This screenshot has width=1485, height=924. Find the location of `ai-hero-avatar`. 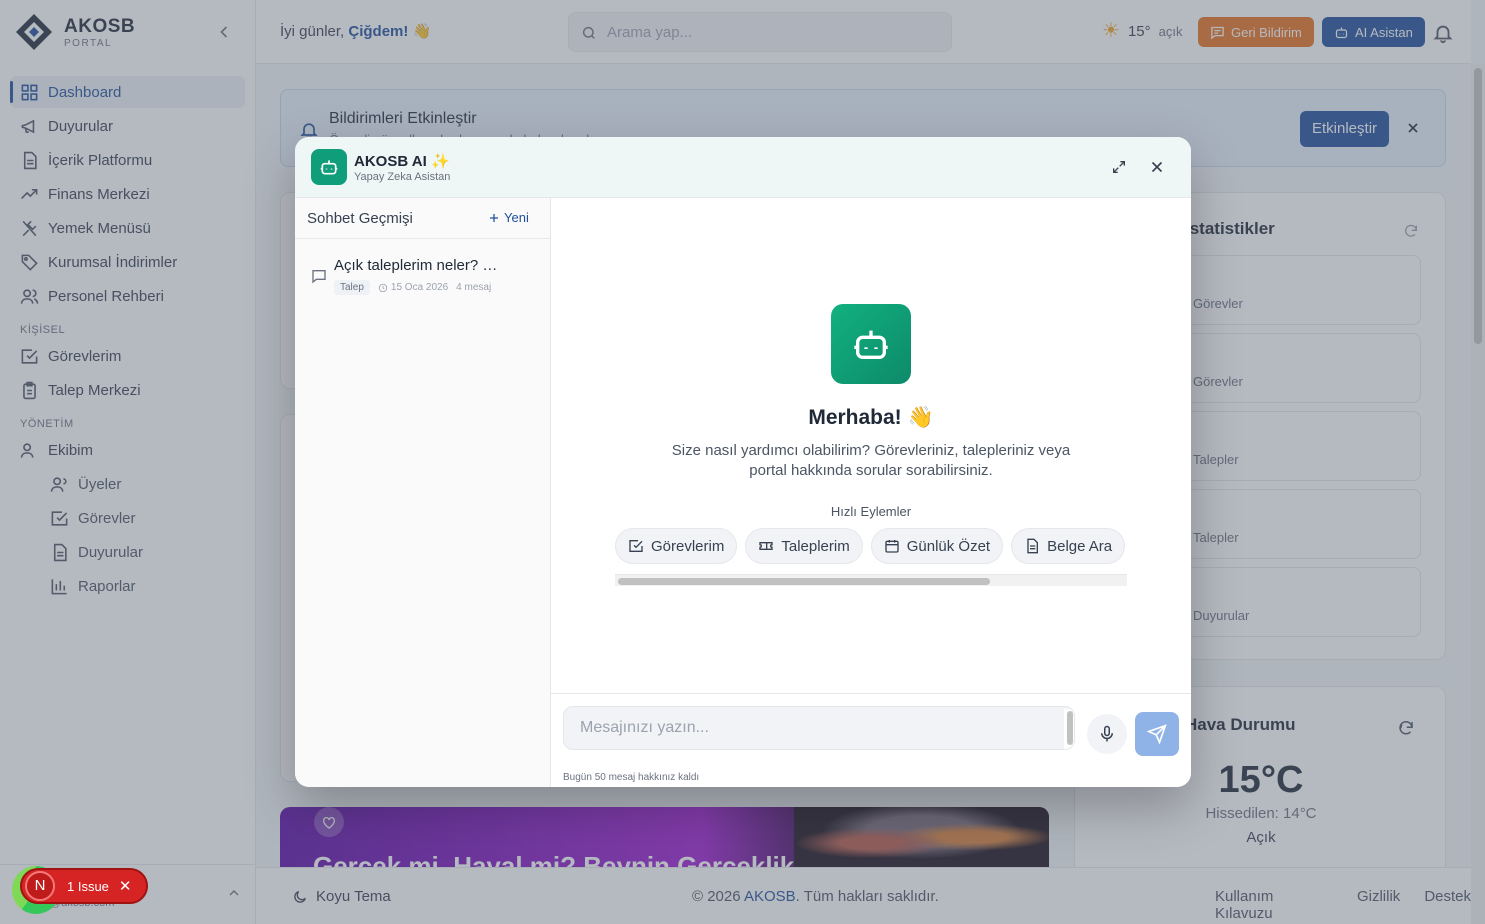

ai-hero-avatar is located at coordinates (871, 344).